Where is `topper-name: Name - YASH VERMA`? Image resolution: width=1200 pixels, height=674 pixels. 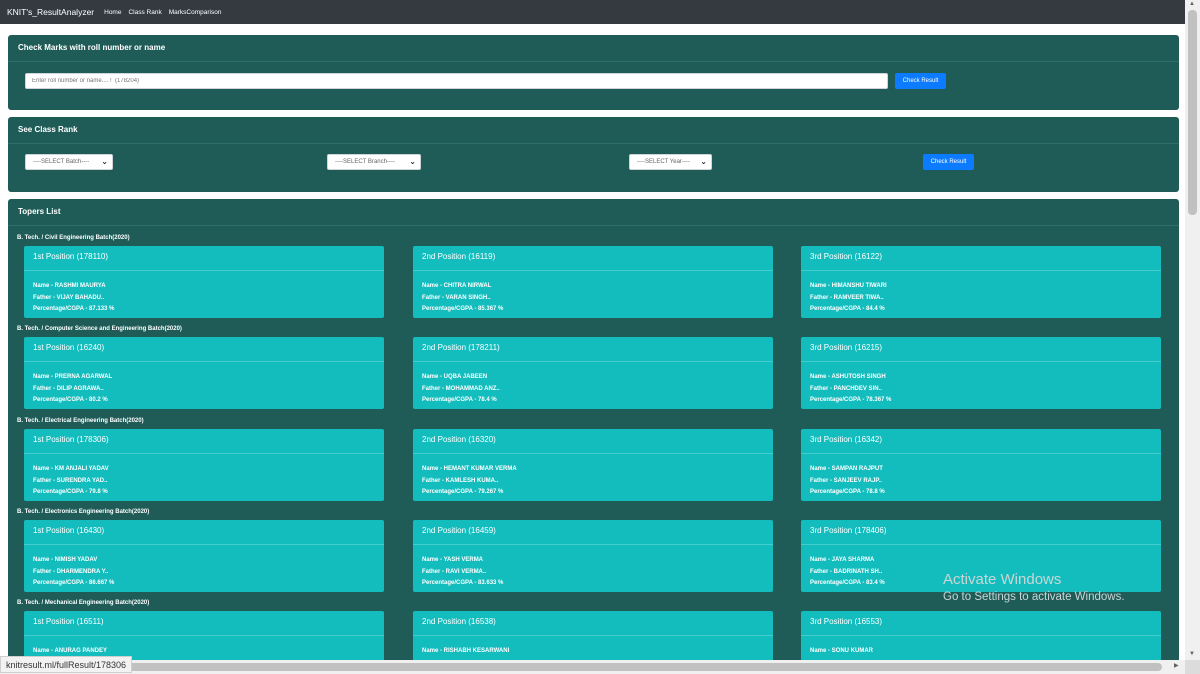
topper-name: Name - YASH VERMA is located at coordinates (453, 560).